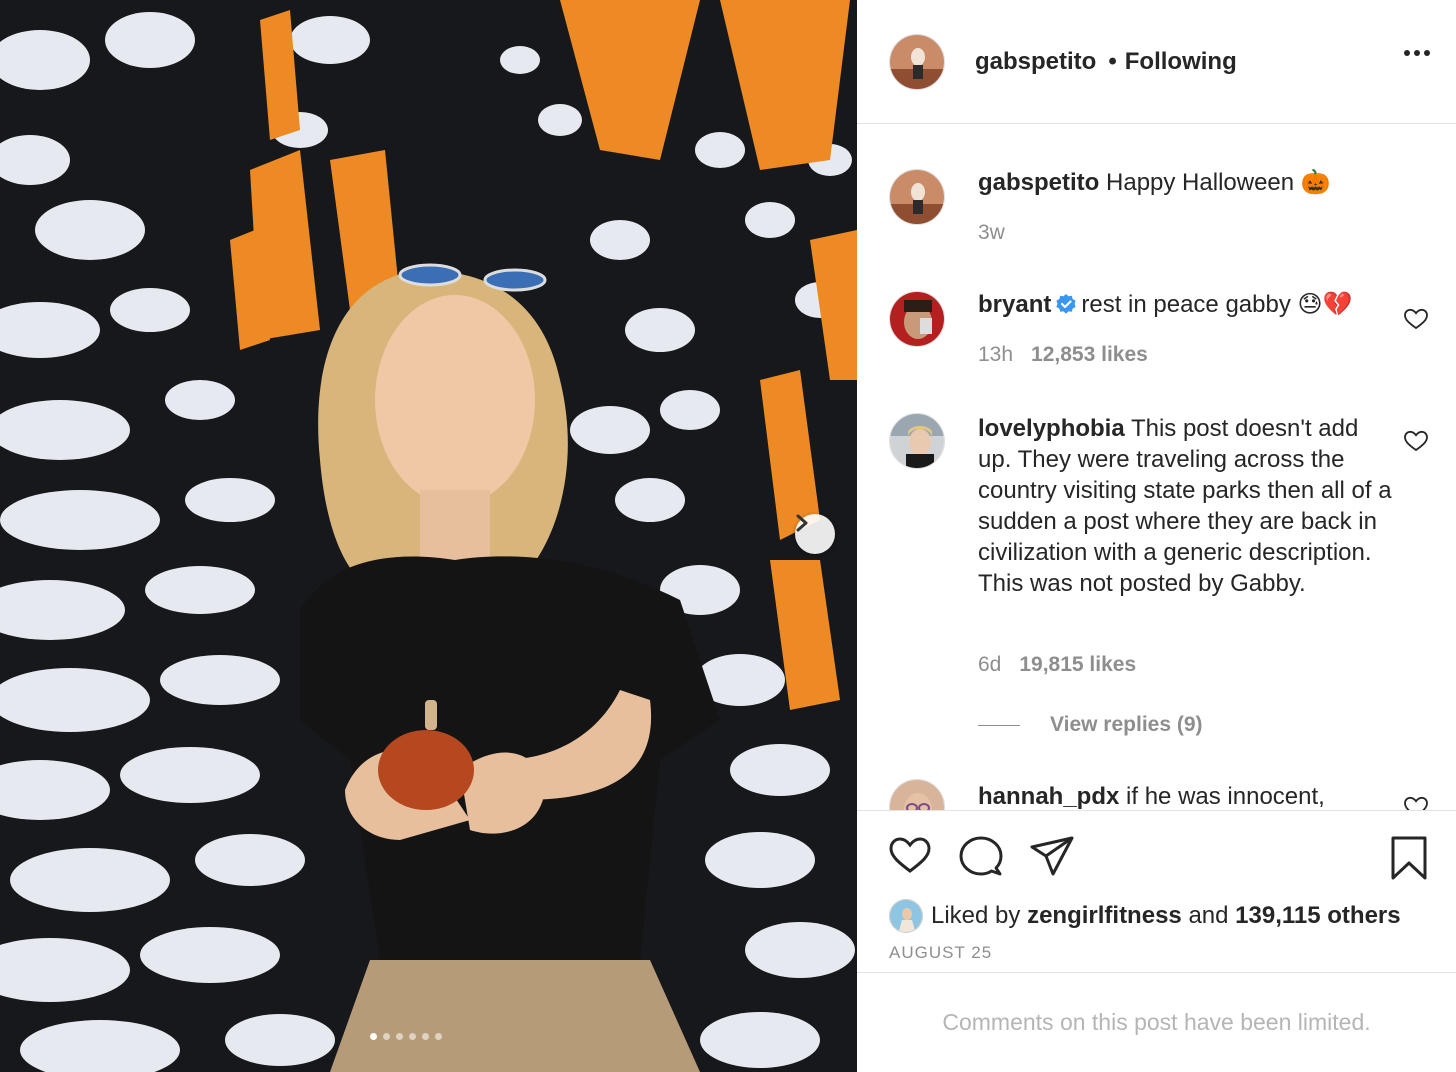 This screenshot has width=1456, height=1072. I want to click on more-options-icon, so click(1417, 53).